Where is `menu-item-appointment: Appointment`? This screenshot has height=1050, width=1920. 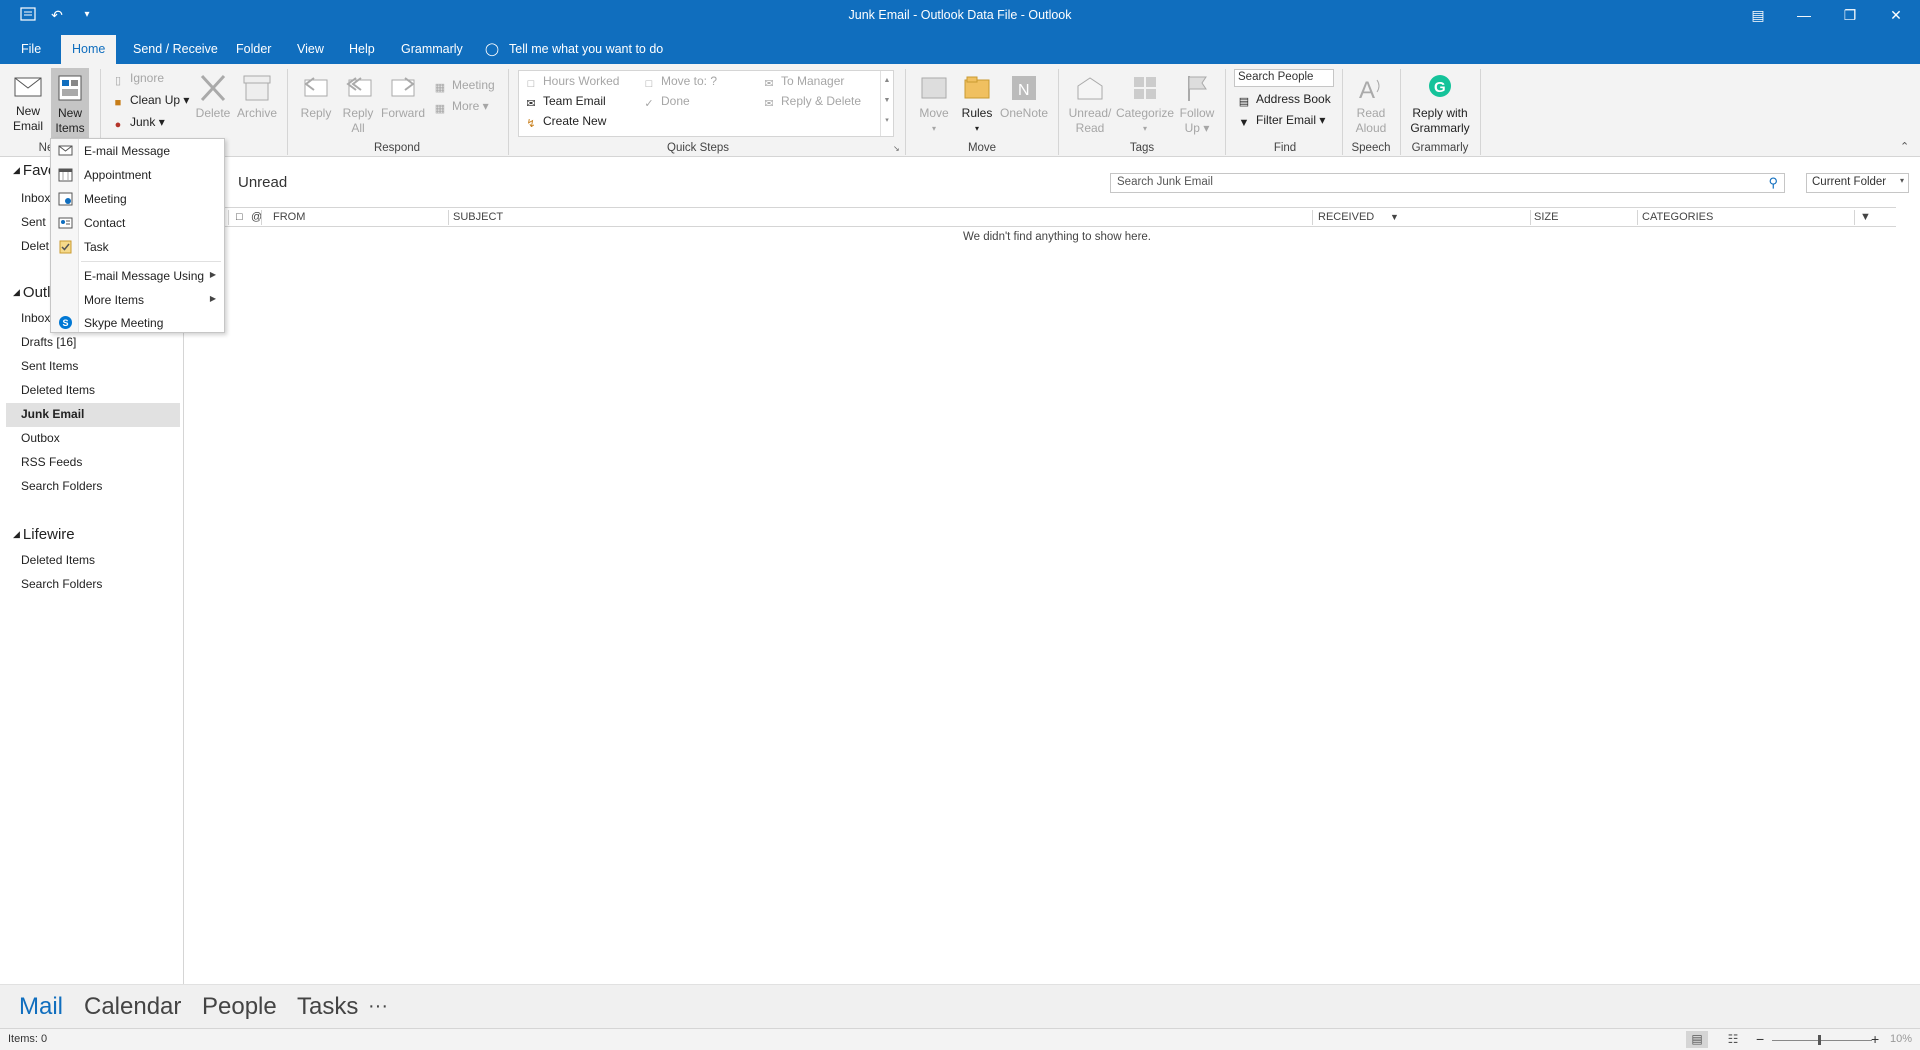 menu-item-appointment: Appointment is located at coordinates (137, 175).